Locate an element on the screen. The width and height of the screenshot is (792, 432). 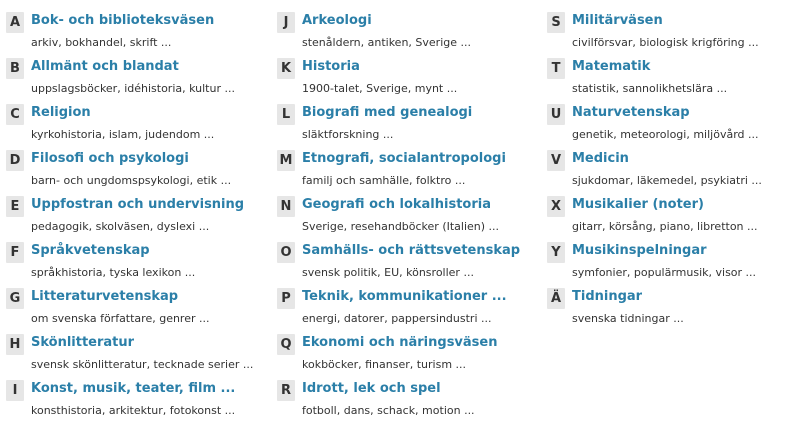
category-letter-badge: N is located at coordinates (286, 206).